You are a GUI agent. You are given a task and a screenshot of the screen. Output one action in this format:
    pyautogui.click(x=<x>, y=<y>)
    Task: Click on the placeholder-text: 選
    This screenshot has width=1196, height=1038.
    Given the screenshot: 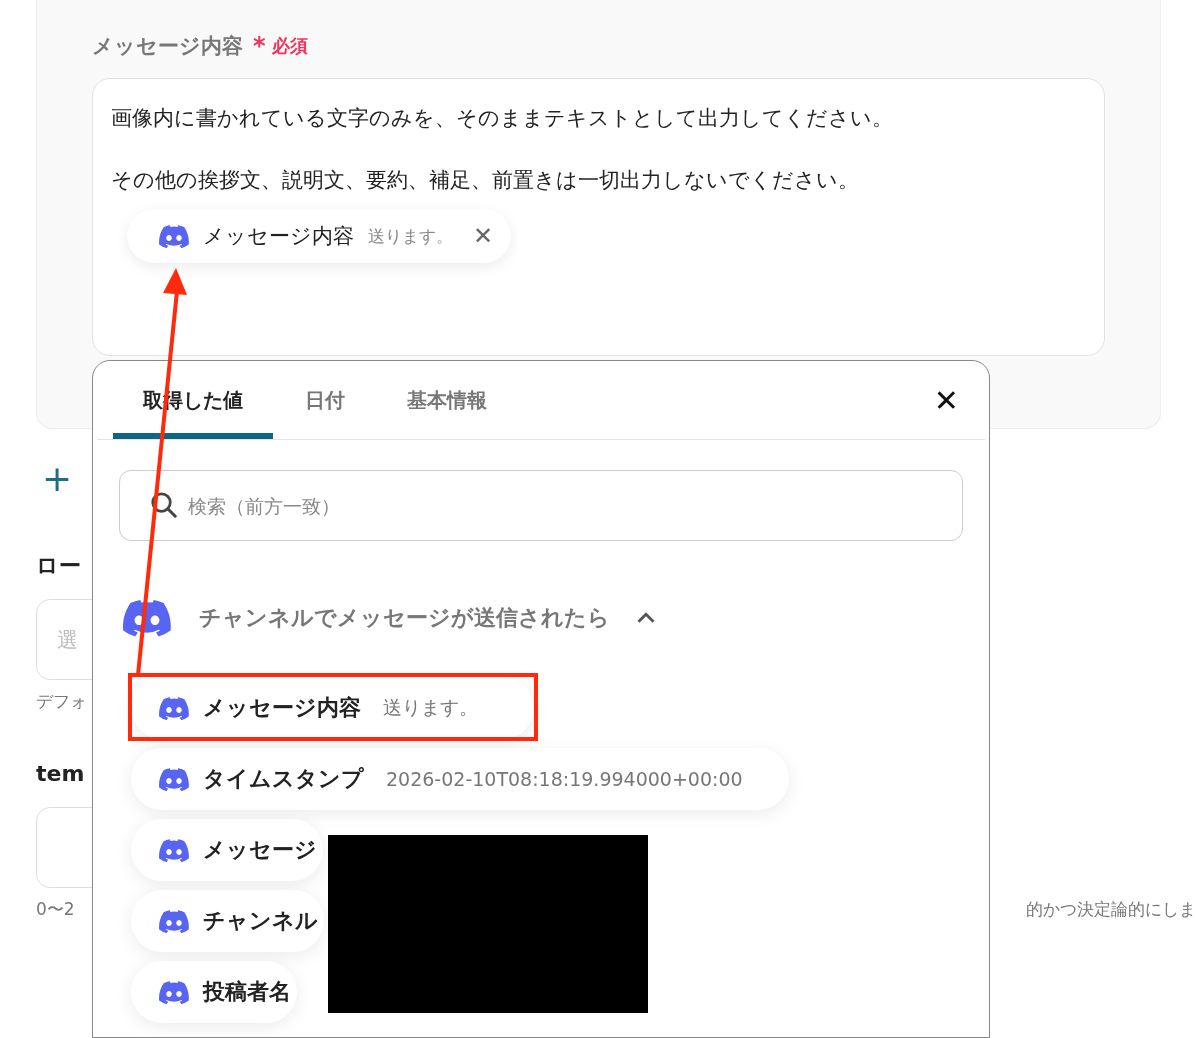 What is the action you would take?
    pyautogui.click(x=67, y=640)
    